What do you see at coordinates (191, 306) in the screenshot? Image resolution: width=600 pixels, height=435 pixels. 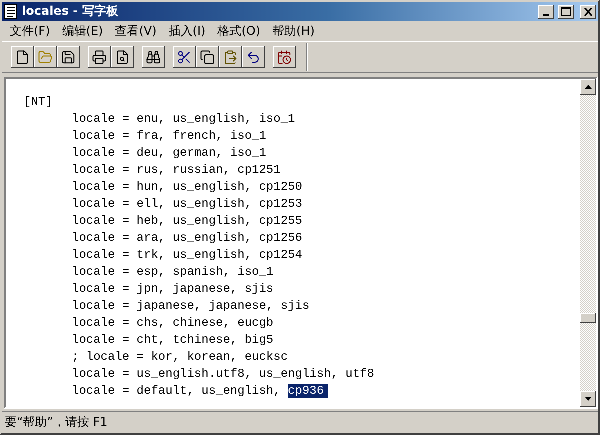 I see `text-line: locale = japanese, japanese, sjis` at bounding box center [191, 306].